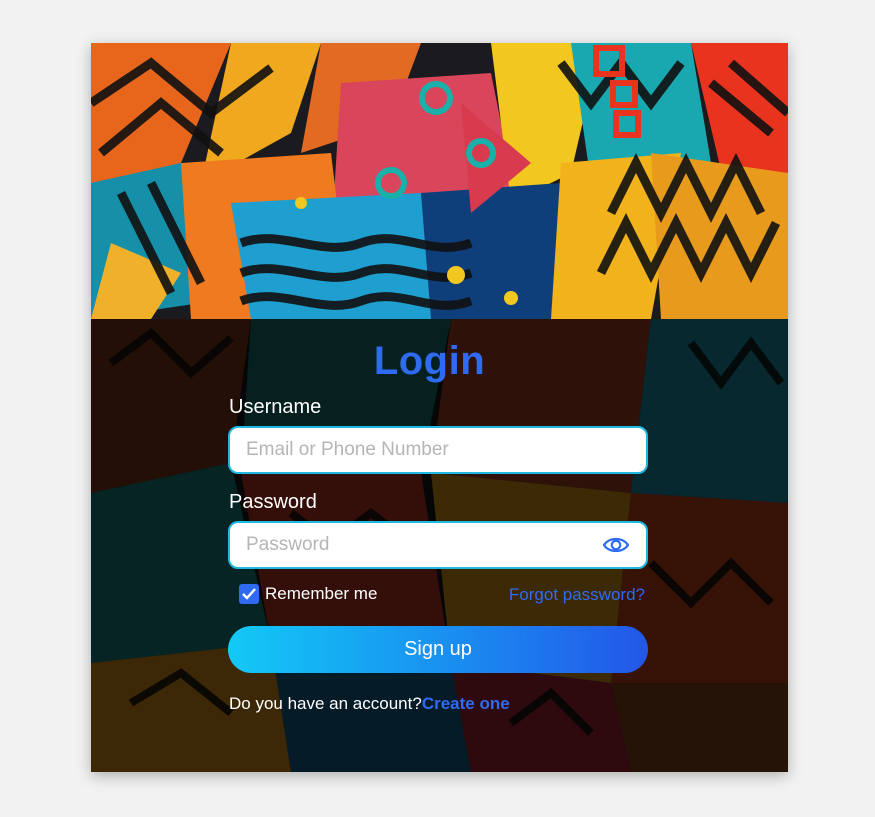 Image resolution: width=875 pixels, height=817 pixels. I want to click on create-account-link: Create one, so click(466, 703).